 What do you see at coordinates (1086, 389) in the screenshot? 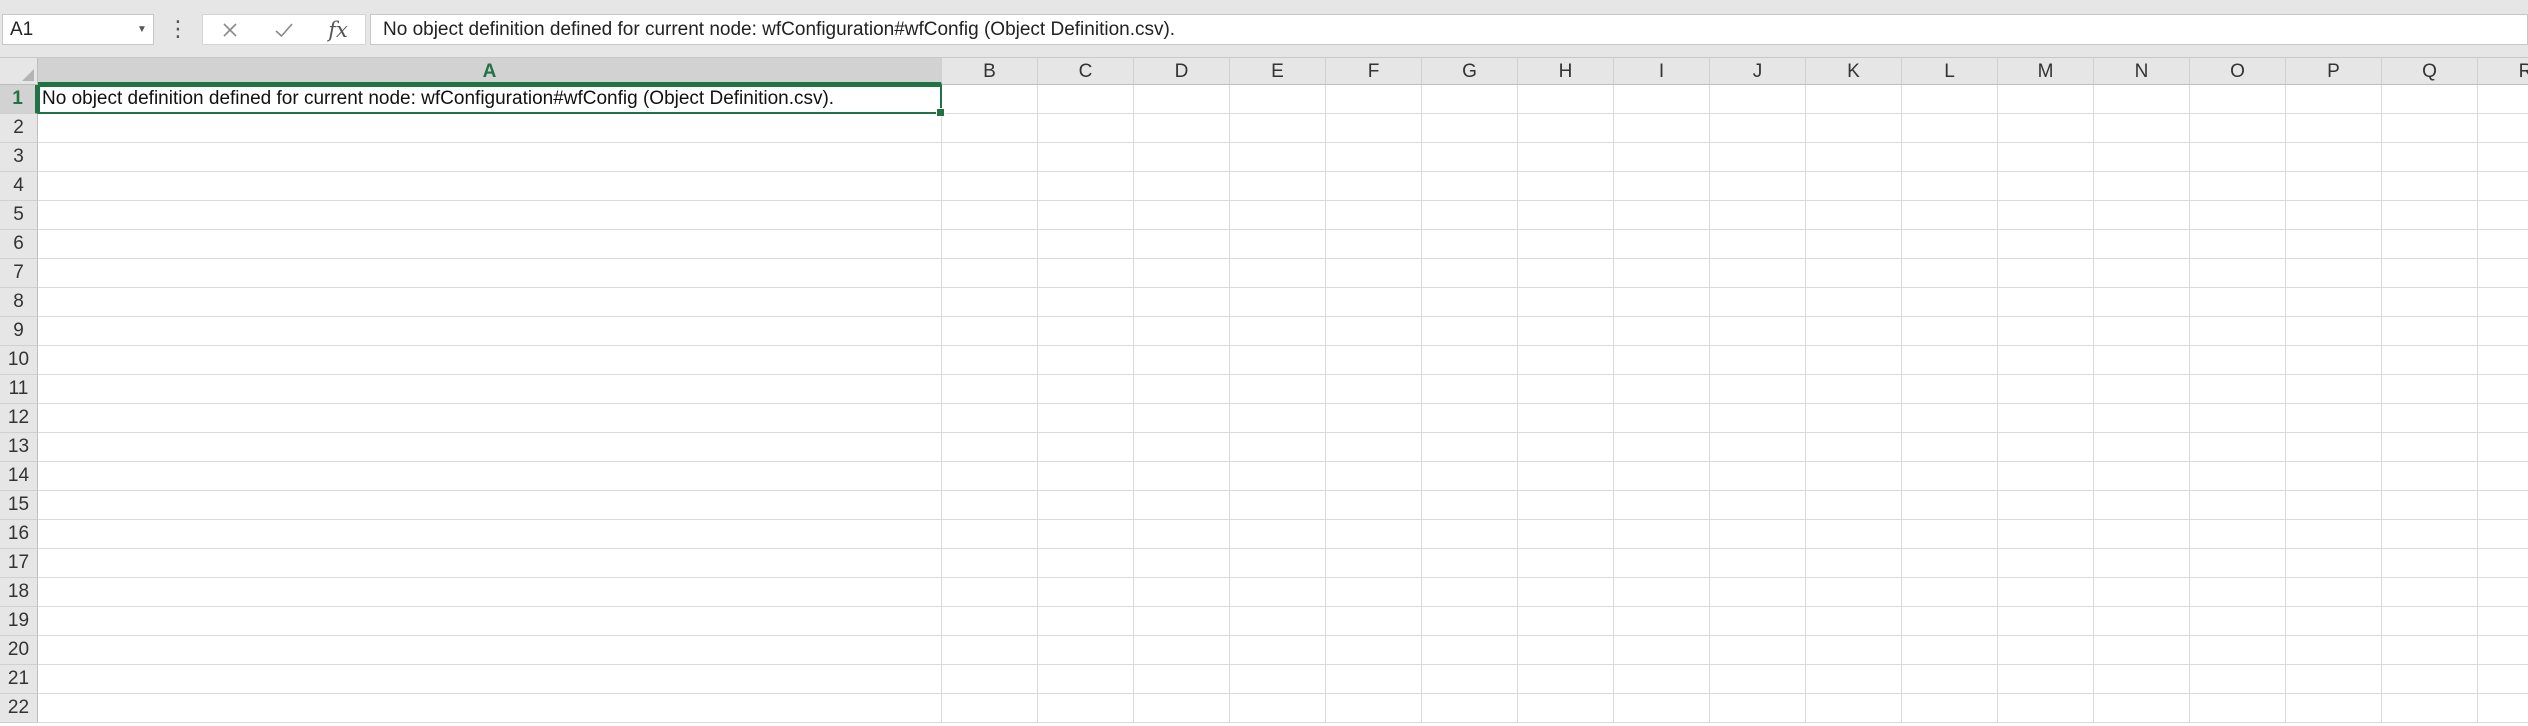
I see `cell-c11` at bounding box center [1086, 389].